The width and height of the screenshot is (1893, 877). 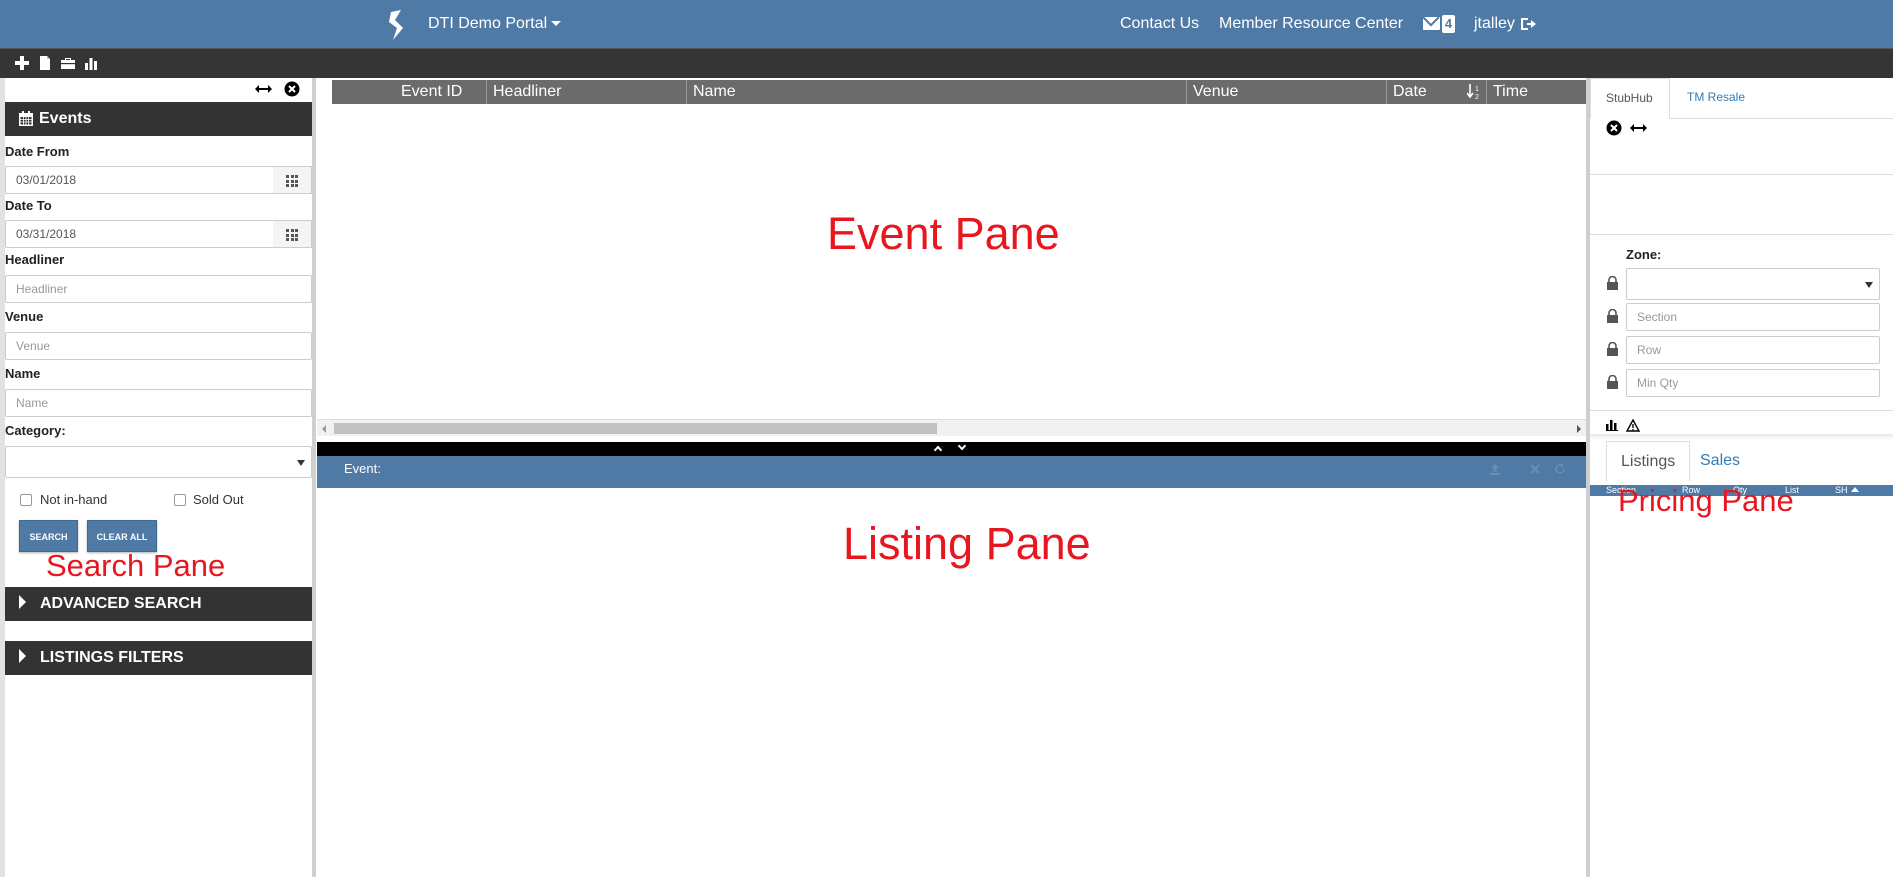 I want to click on brand-logo-icon, so click(x=397, y=25).